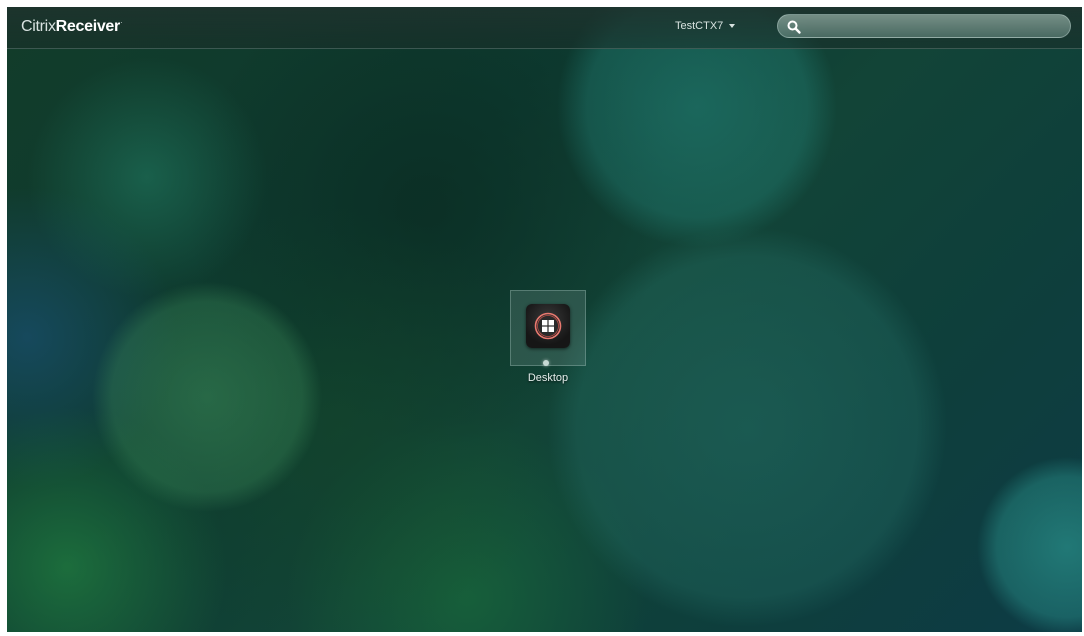 The width and height of the screenshot is (1084, 636). Describe the element at coordinates (732, 26) in the screenshot. I see `caret-down-icon` at that location.